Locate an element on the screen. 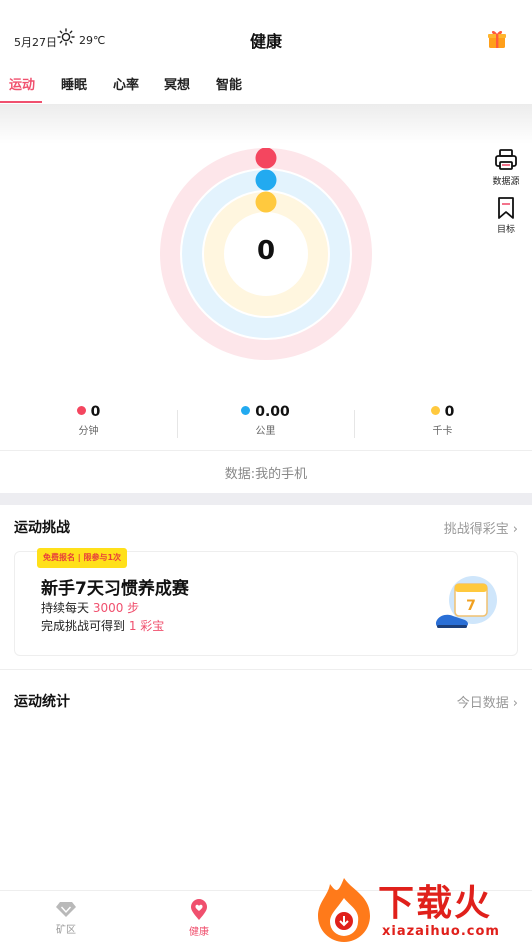 This screenshot has height=944, width=532. steps-highlight: 3000 步 is located at coordinates (116, 608).